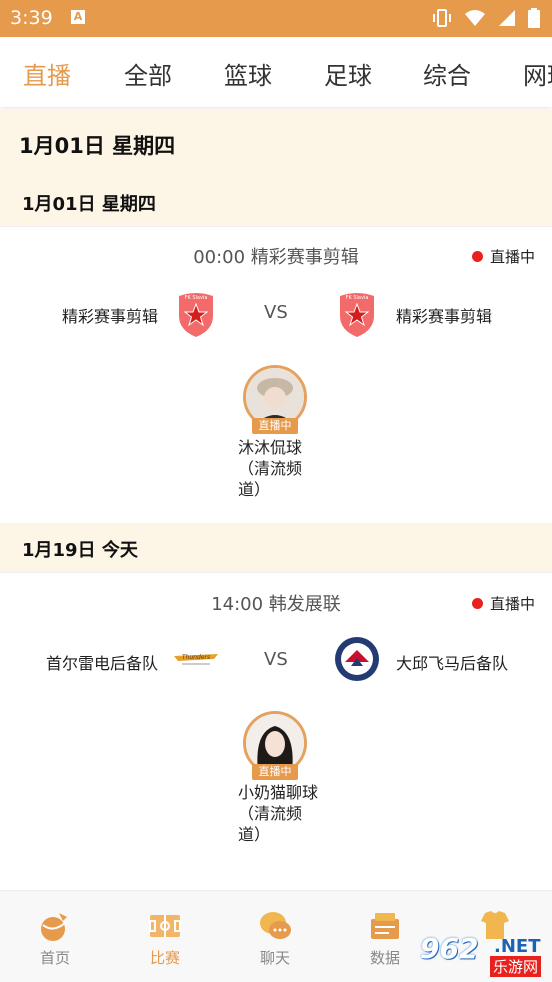 The height and width of the screenshot is (982, 552). What do you see at coordinates (348, 73) in the screenshot?
I see `tab-football: 足球` at bounding box center [348, 73].